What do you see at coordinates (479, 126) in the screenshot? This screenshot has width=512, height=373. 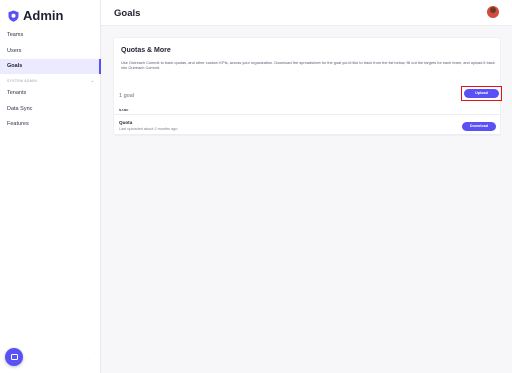 I see `download-button: Download` at bounding box center [479, 126].